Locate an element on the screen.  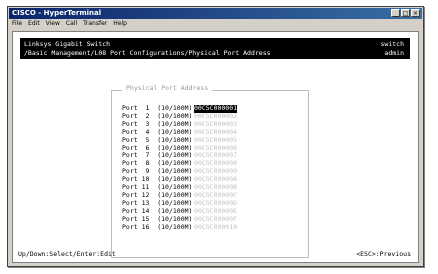
menu-bar: File Edit View Call Transfer Help is located at coordinates (215, 24).